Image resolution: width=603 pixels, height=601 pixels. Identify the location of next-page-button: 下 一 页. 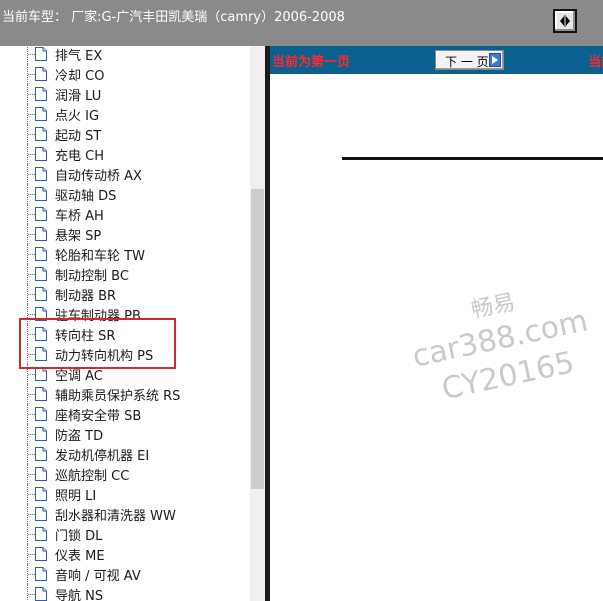
(469, 60).